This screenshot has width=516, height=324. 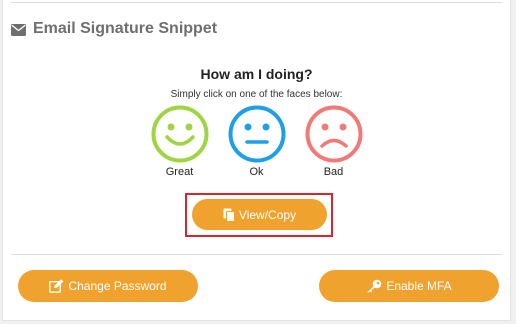 I want to click on section-title: Email Signature Snippet, so click(x=125, y=28).